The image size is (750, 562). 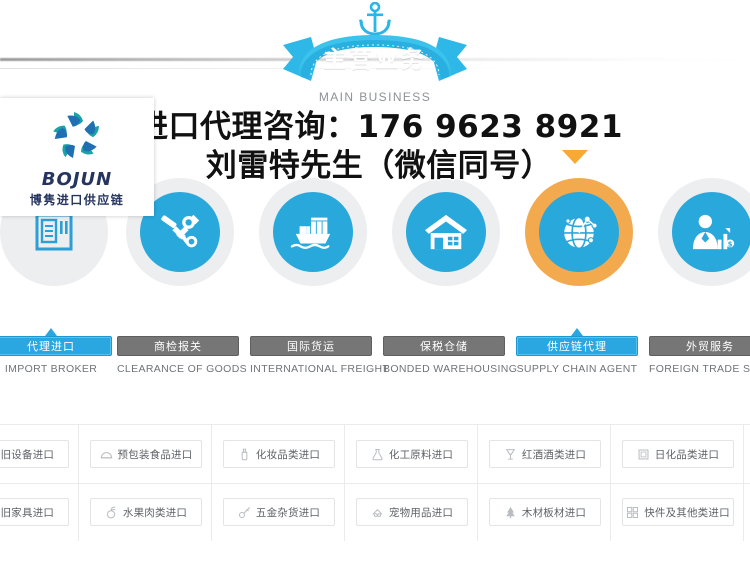 I want to click on warehouse-house-icon, so click(x=446, y=232).